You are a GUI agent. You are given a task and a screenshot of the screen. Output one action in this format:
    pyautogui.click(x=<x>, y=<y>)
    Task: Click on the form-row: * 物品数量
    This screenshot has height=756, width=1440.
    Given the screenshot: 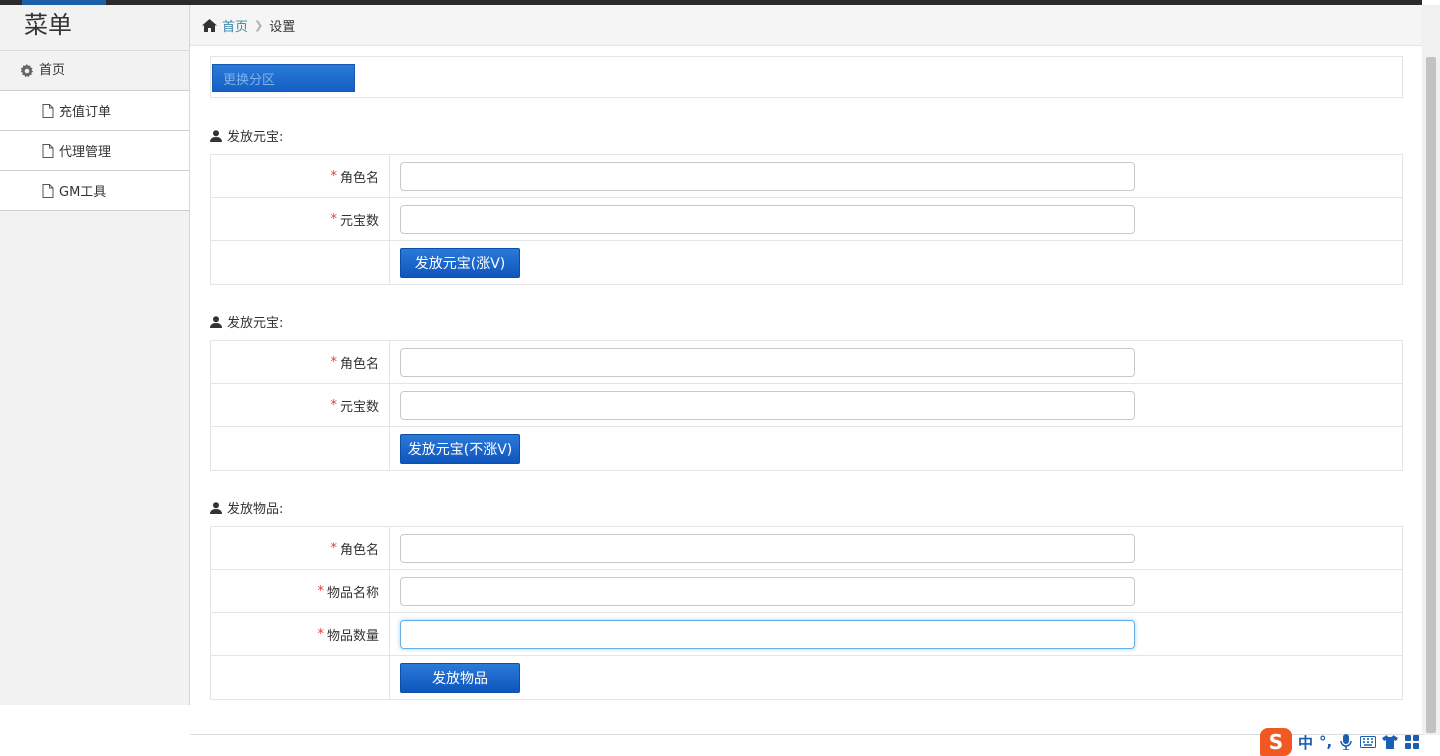 What is the action you would take?
    pyautogui.click(x=806, y=634)
    